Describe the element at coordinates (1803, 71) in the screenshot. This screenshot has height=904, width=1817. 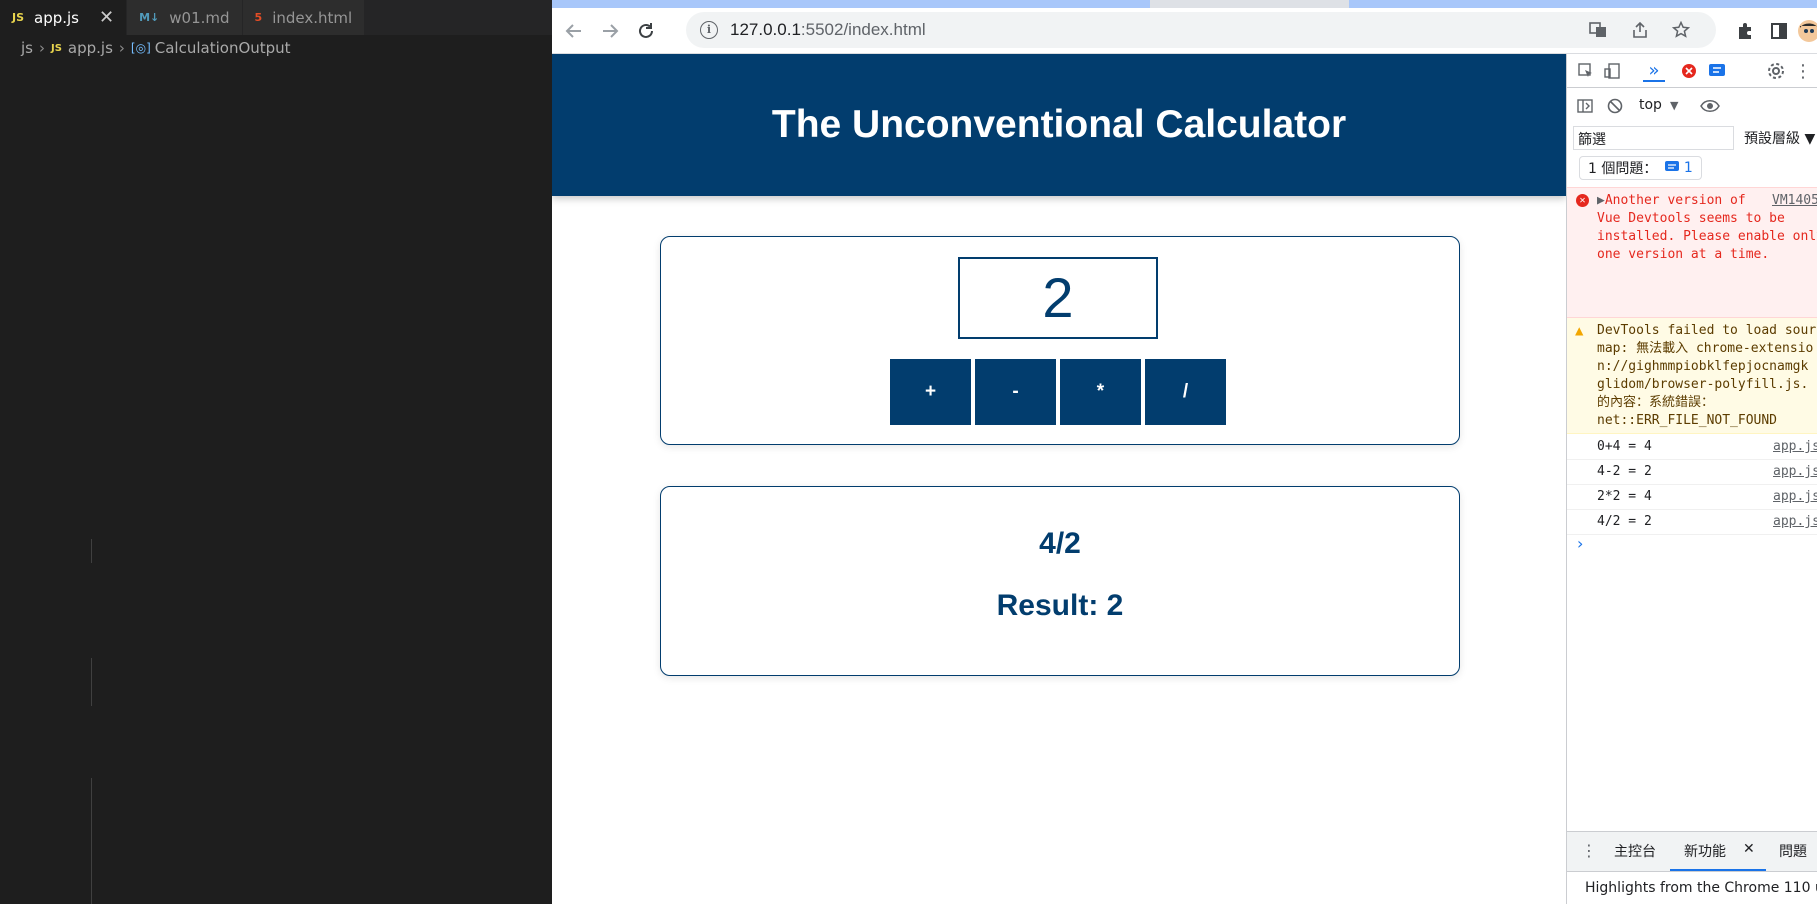
I see `more-options-icon: ⋮` at that location.